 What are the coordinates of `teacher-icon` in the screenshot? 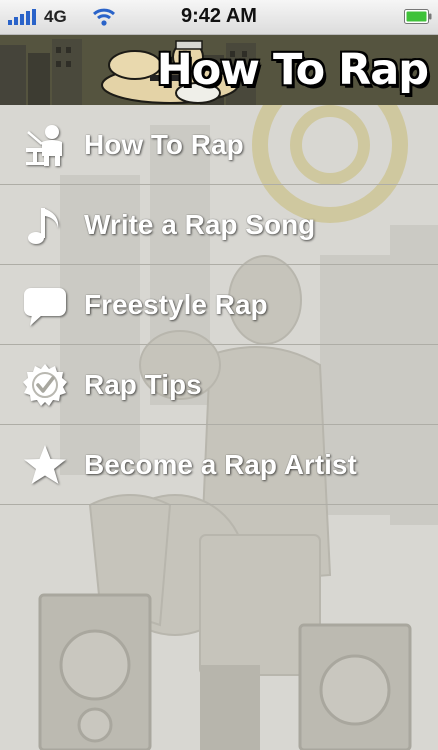 It's located at (44, 145).